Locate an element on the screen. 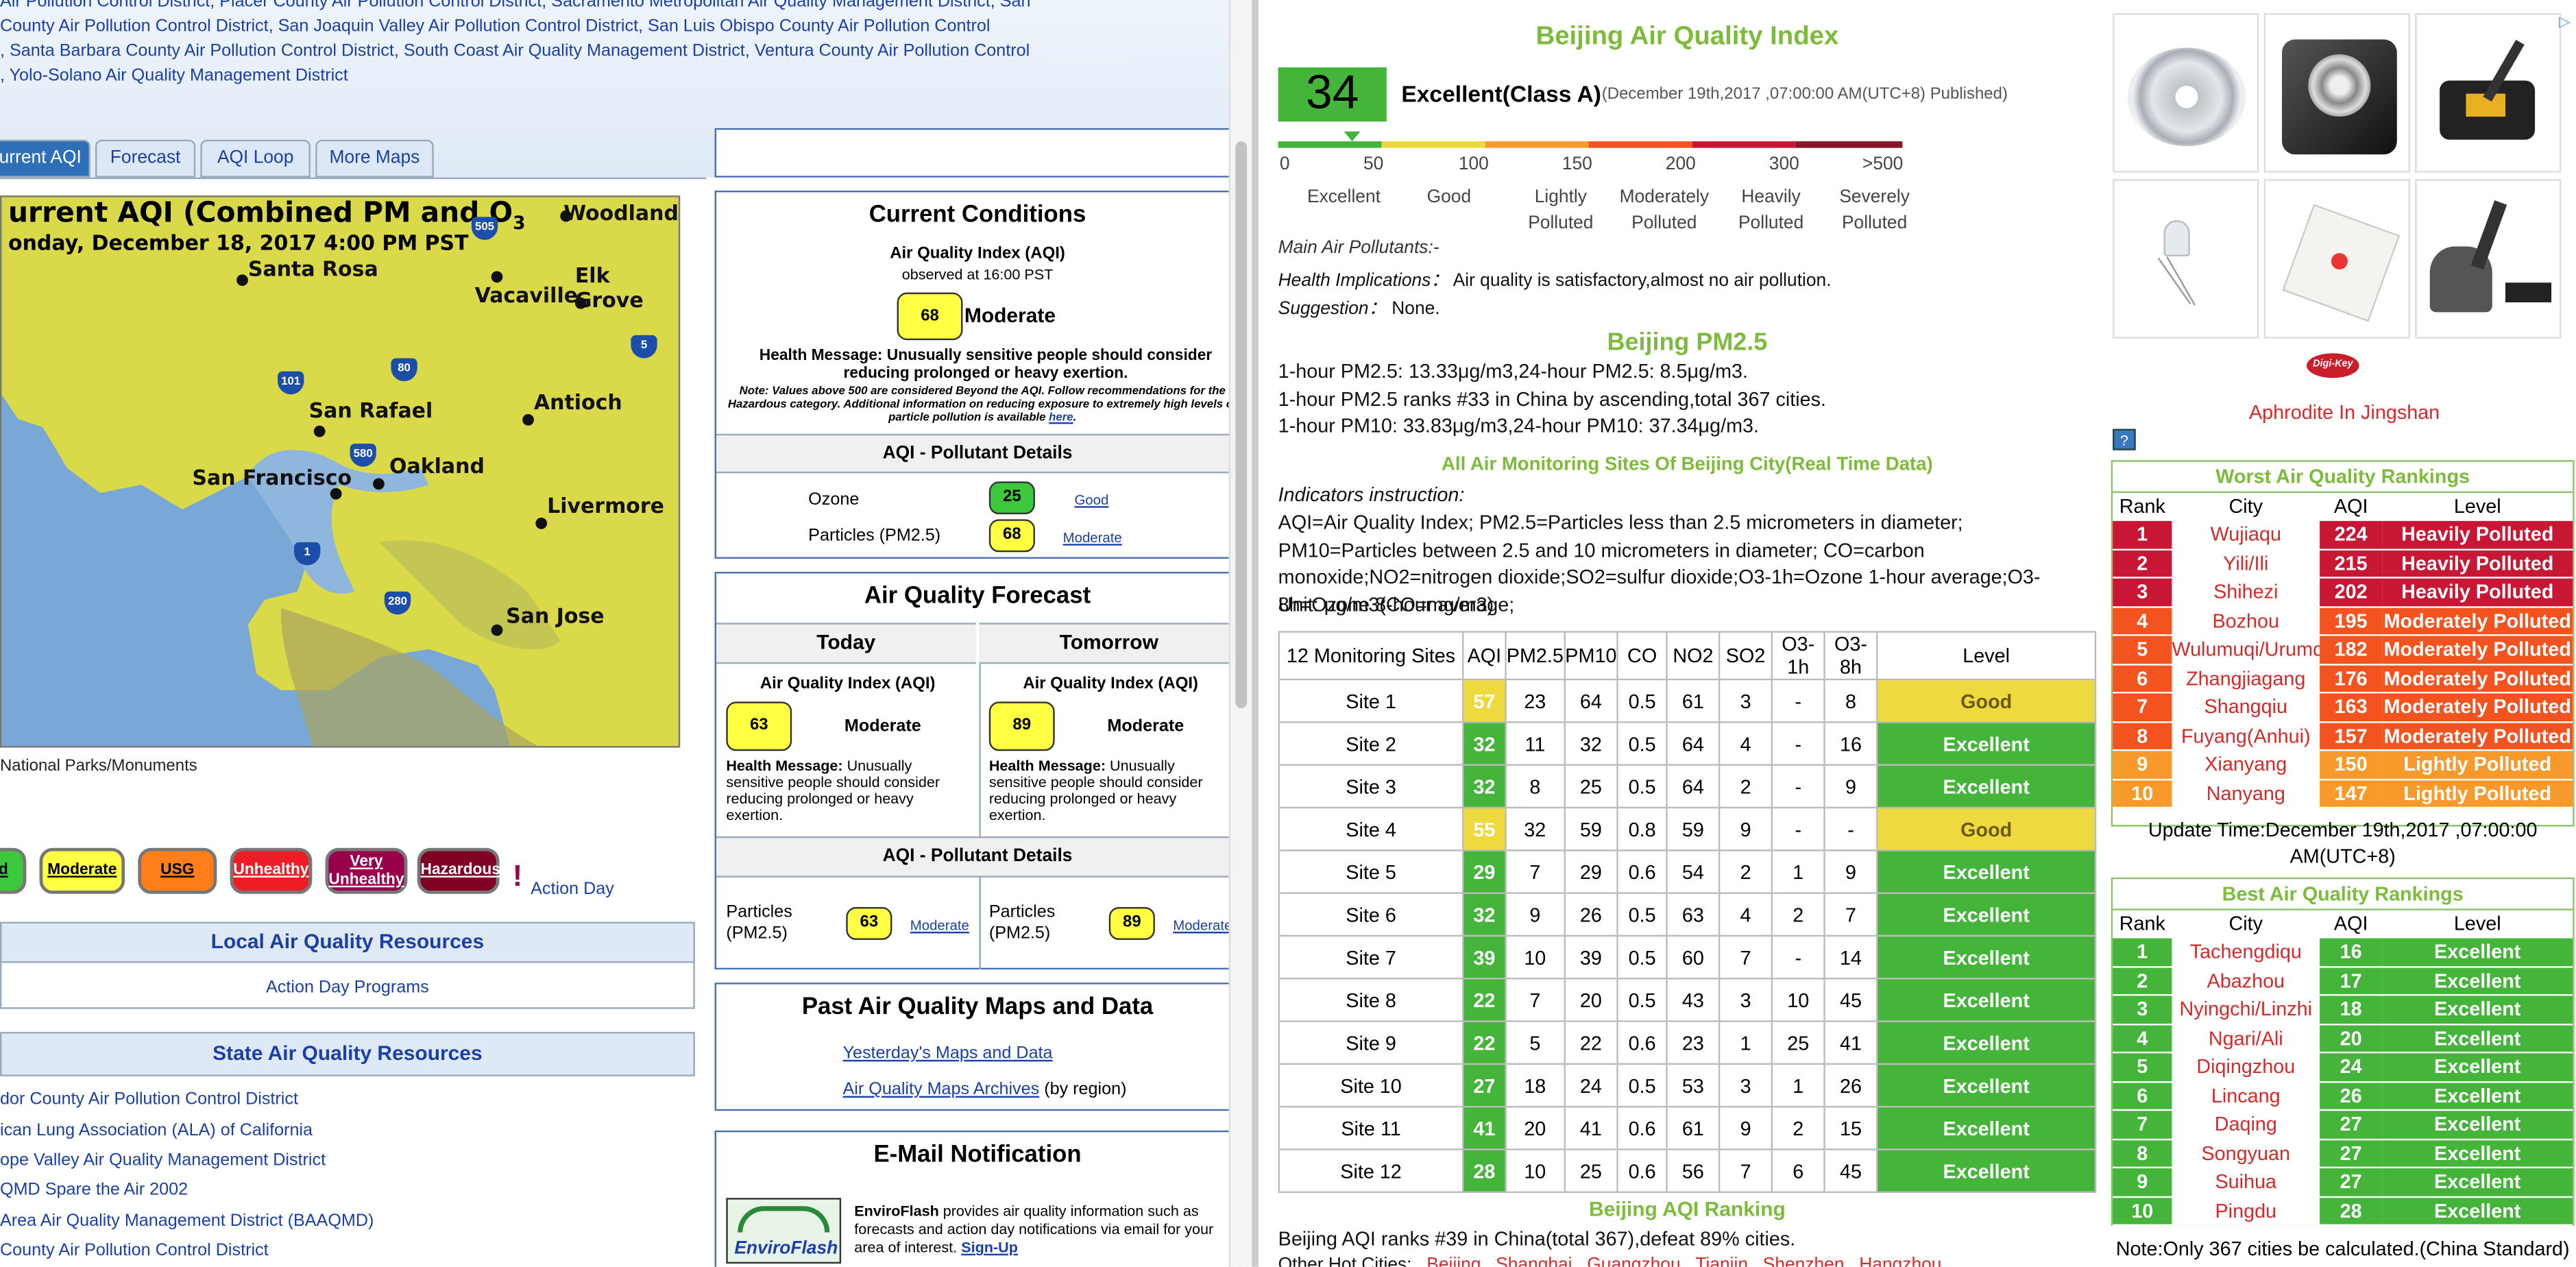 Image resolution: width=2576 pixels, height=1267 pixels. site-value-cell: 2 is located at coordinates (1745, 786).